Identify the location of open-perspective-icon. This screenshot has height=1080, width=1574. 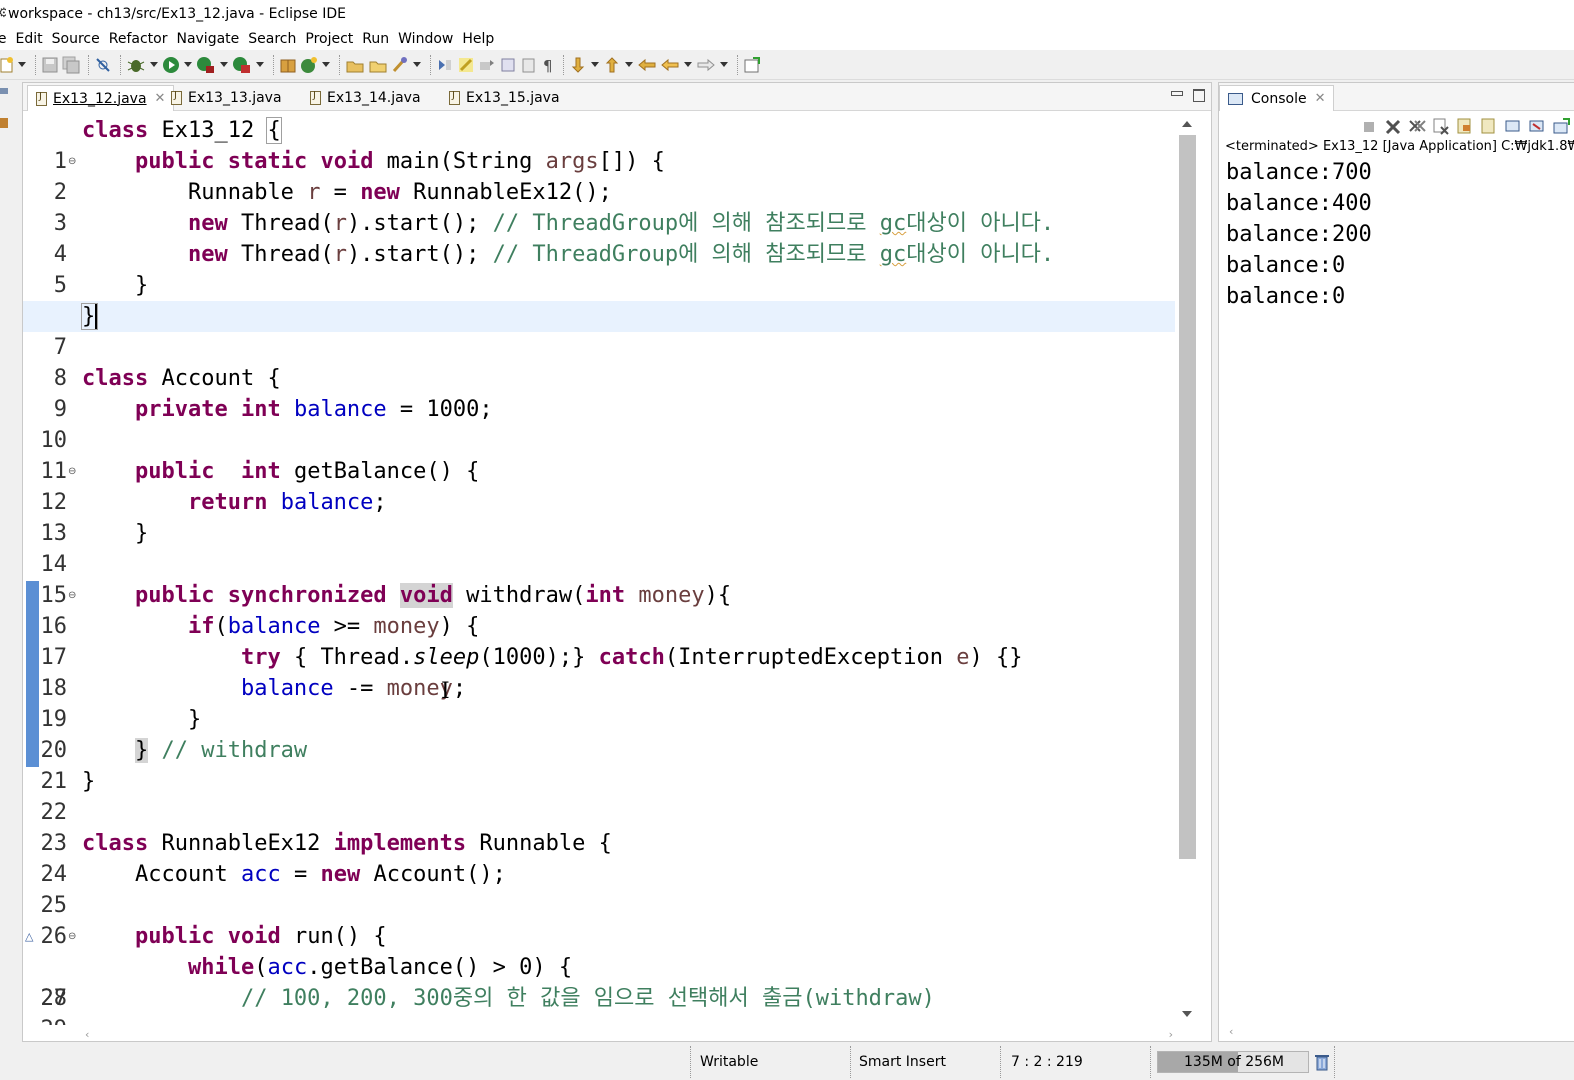
(752, 65).